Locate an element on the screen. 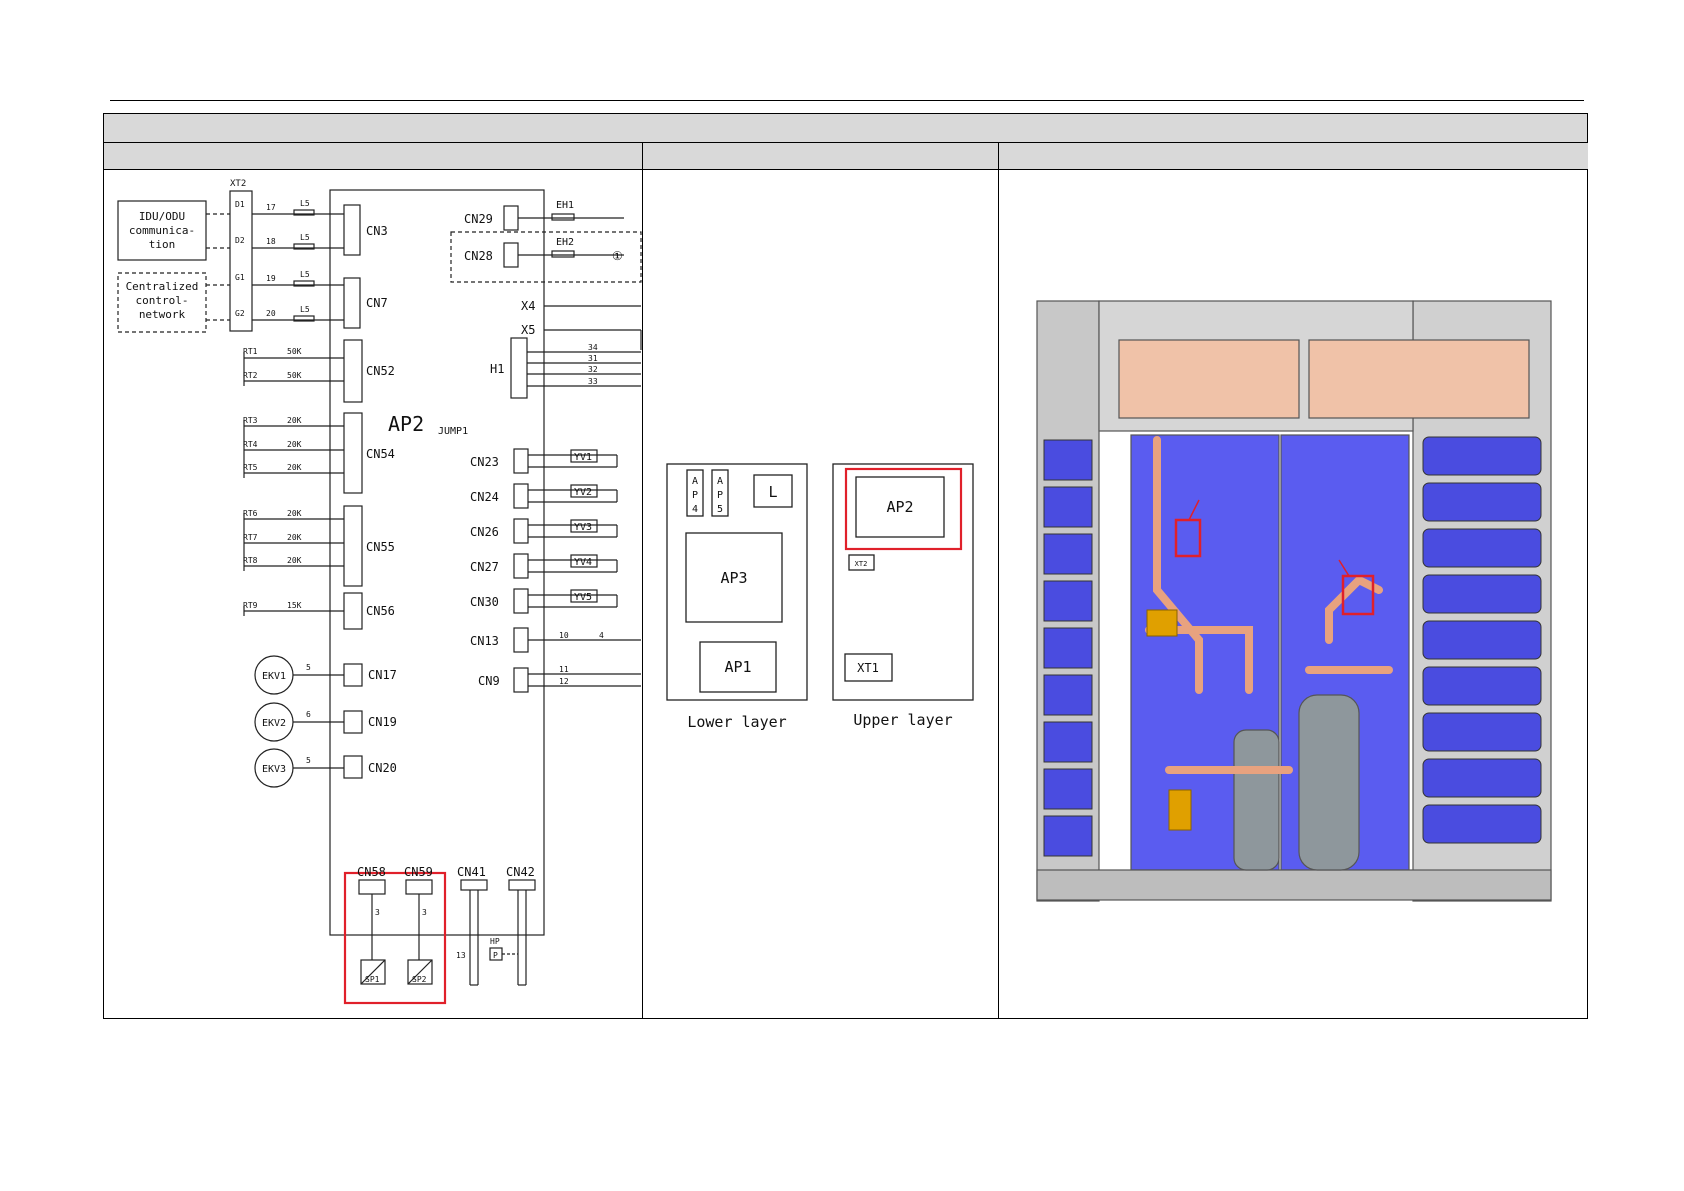 Image resolution: width=1684 pixels, height=1191 pixels. cn17-connector is located at coordinates (353, 675).